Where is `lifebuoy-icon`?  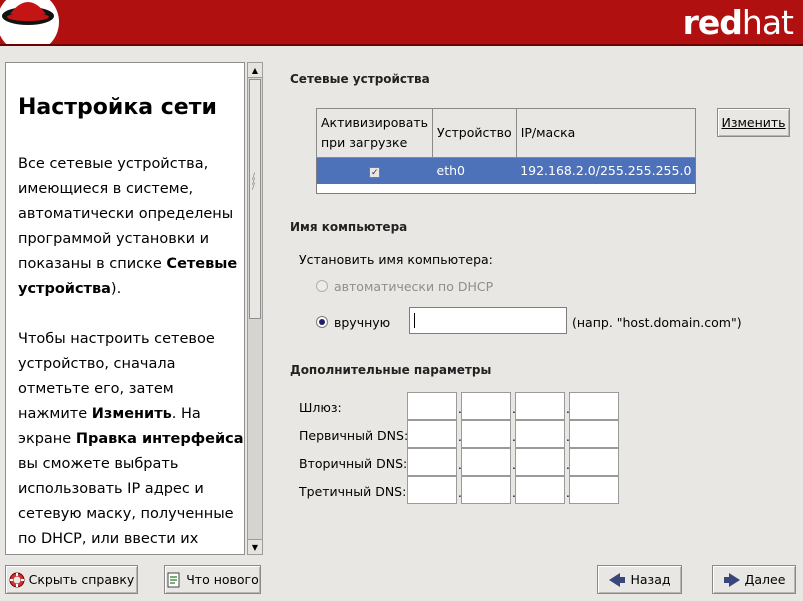
lifebuoy-icon is located at coordinates (17, 580).